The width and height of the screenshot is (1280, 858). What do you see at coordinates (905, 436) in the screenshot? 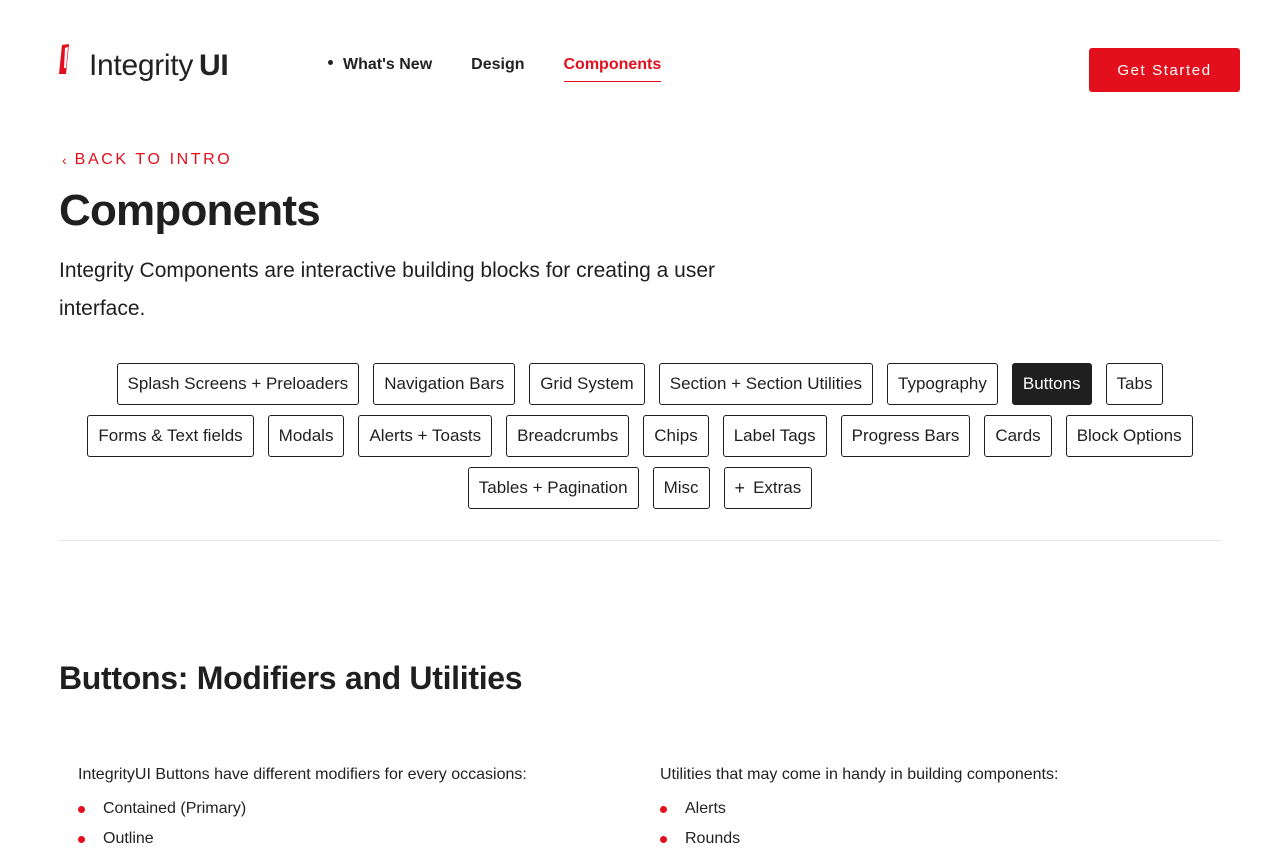
I see `chip-progress-bars: Progress Bars` at bounding box center [905, 436].